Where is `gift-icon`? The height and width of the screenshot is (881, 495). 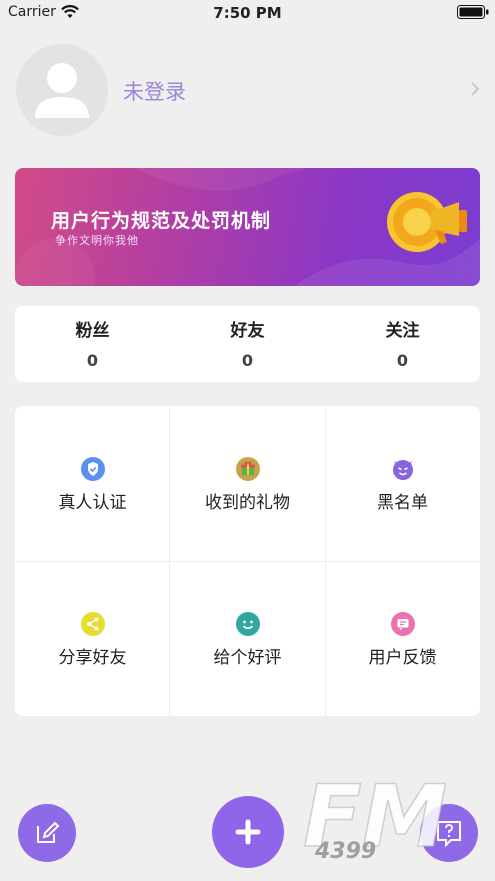 gift-icon is located at coordinates (248, 469).